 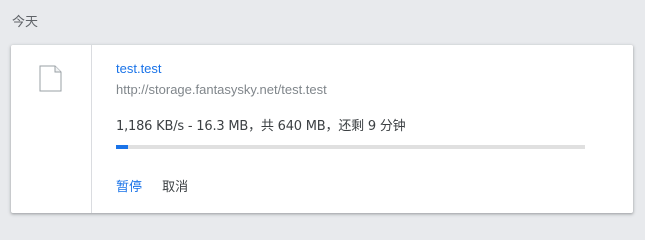 I want to click on source-url-link: http://storage.fantasysky.net/test.test, so click(x=221, y=89).